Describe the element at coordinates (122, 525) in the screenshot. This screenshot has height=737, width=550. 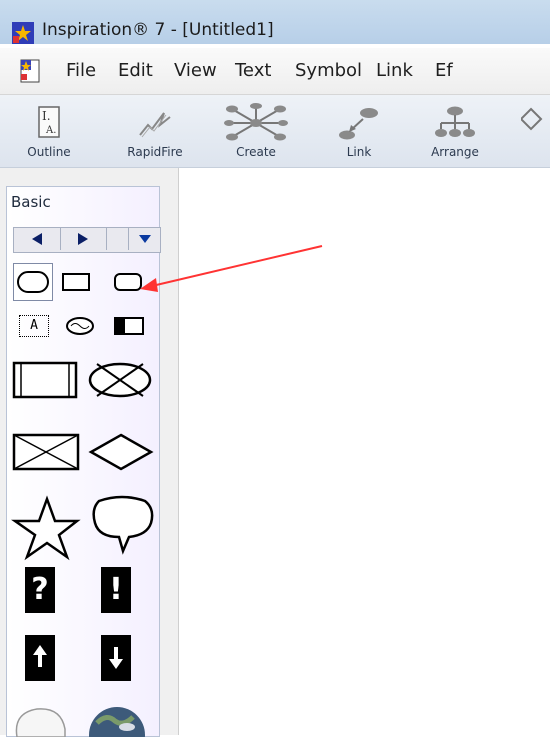
I see `speech-bubble-shape` at that location.